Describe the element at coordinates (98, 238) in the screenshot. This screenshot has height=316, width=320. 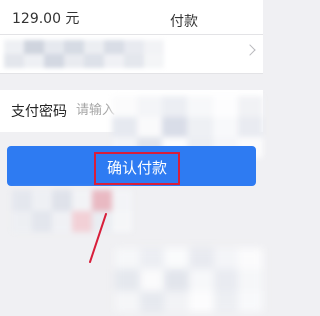
I see `red-arrow-pointer` at that location.